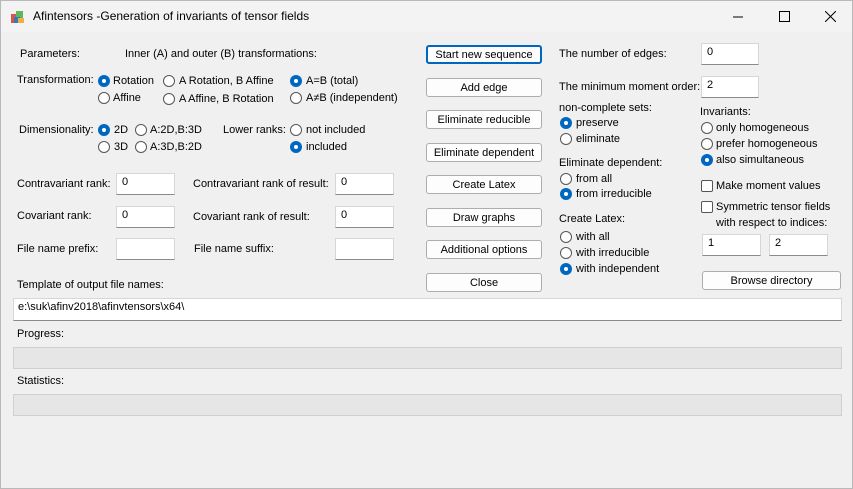 The height and width of the screenshot is (489, 853). What do you see at coordinates (169, 81) in the screenshot?
I see `a-rotation-b-affine-radio` at bounding box center [169, 81].